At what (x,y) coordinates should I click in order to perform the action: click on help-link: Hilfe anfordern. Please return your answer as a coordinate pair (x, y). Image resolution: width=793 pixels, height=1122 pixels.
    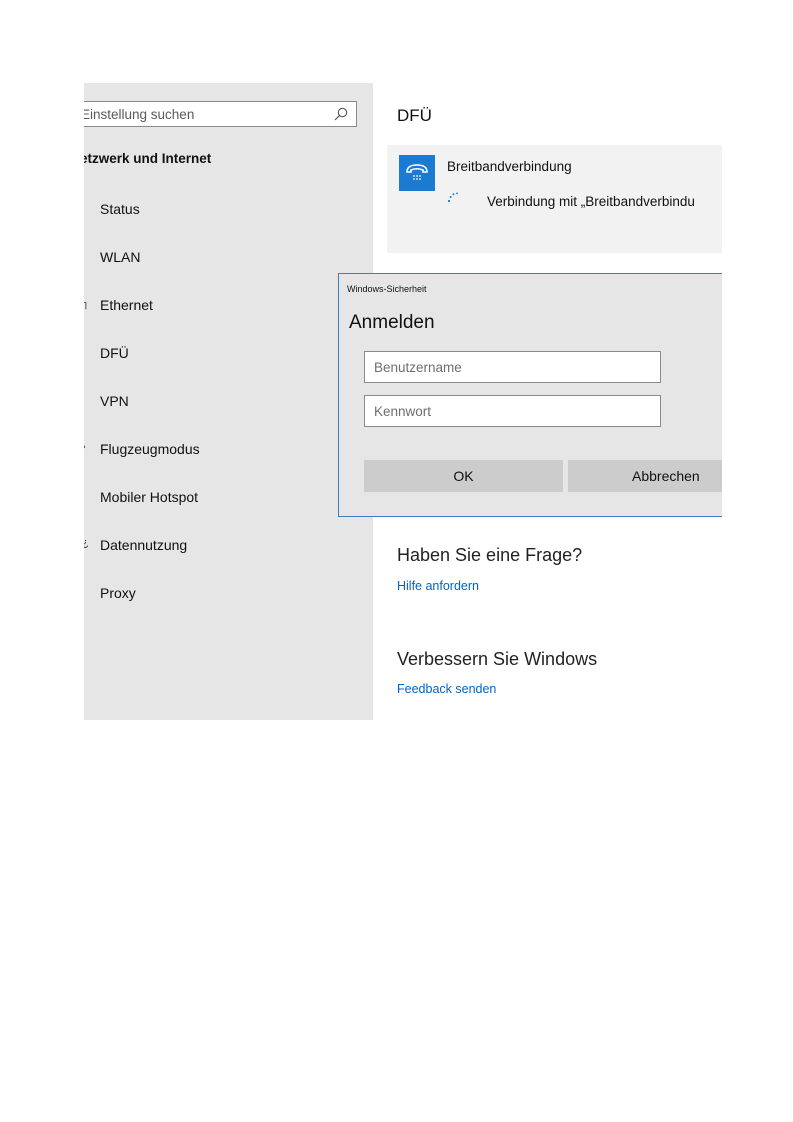
    Looking at the image, I should click on (438, 586).